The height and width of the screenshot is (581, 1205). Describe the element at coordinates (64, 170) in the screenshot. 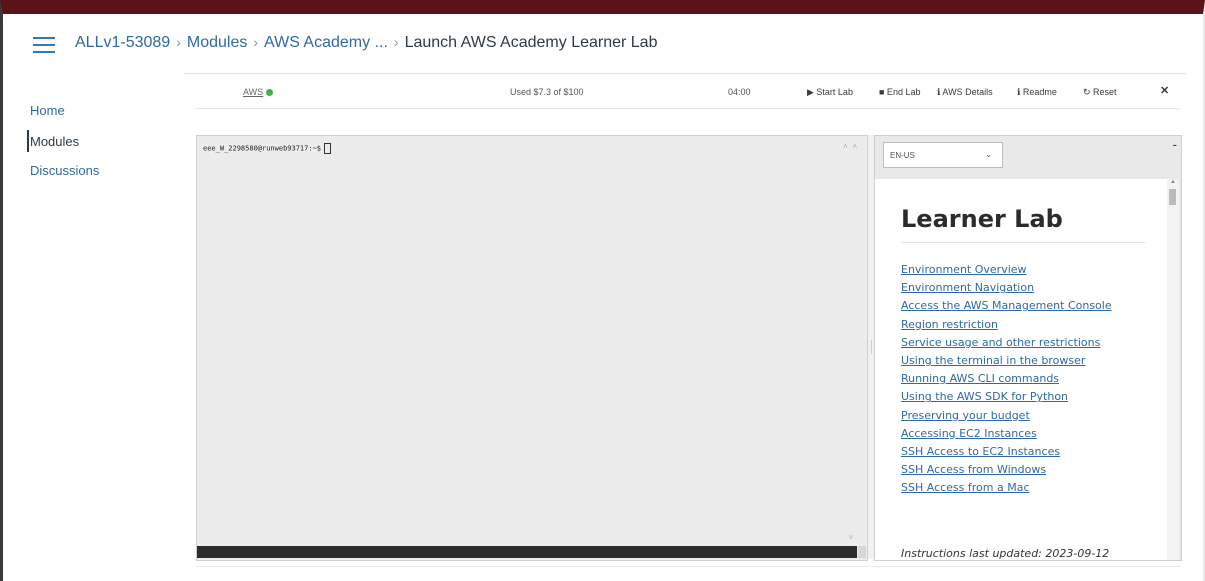

I see `nav-discussions: Discussions` at that location.